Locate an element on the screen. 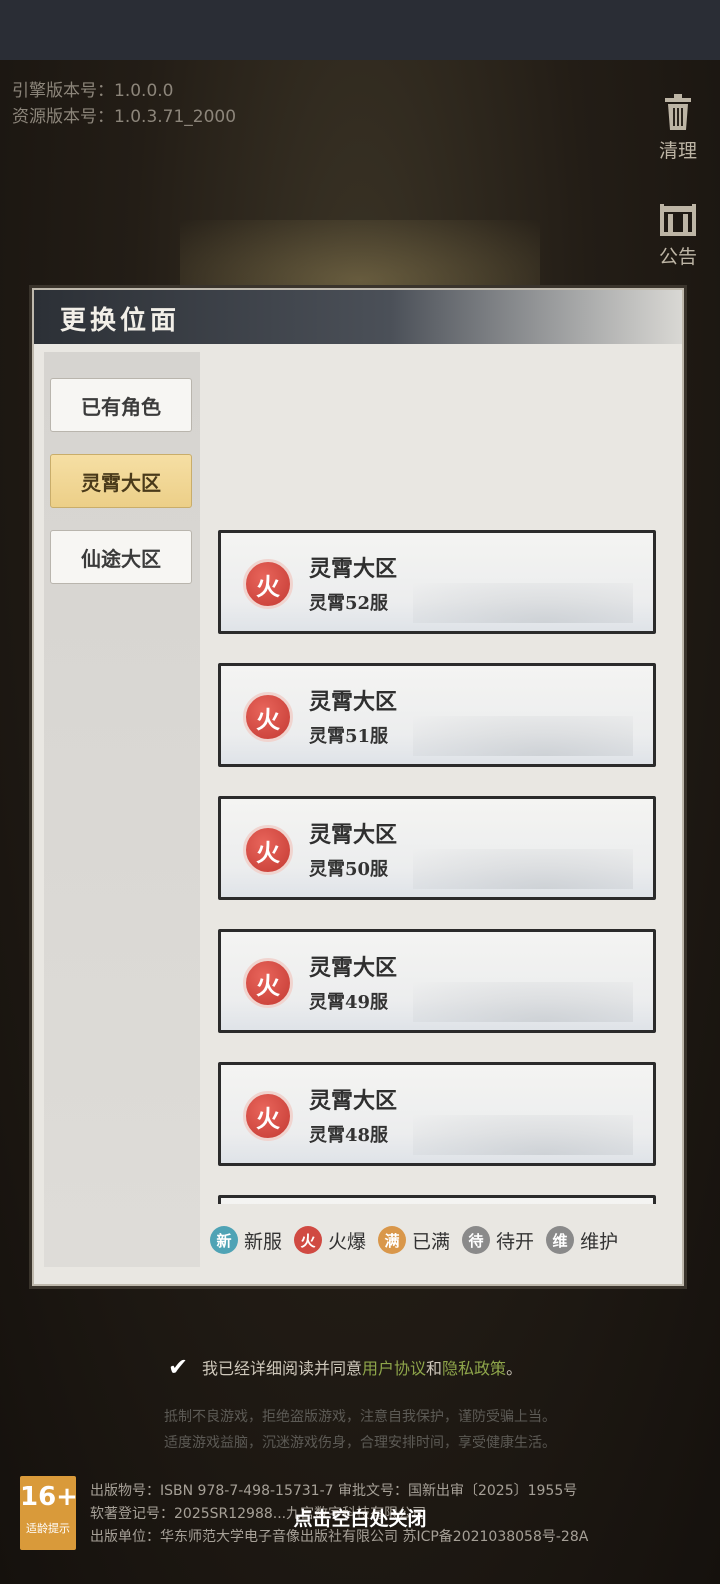 This screenshot has height=1584, width=720. user-agreement-link: 用户协议 is located at coordinates (394, 1368).